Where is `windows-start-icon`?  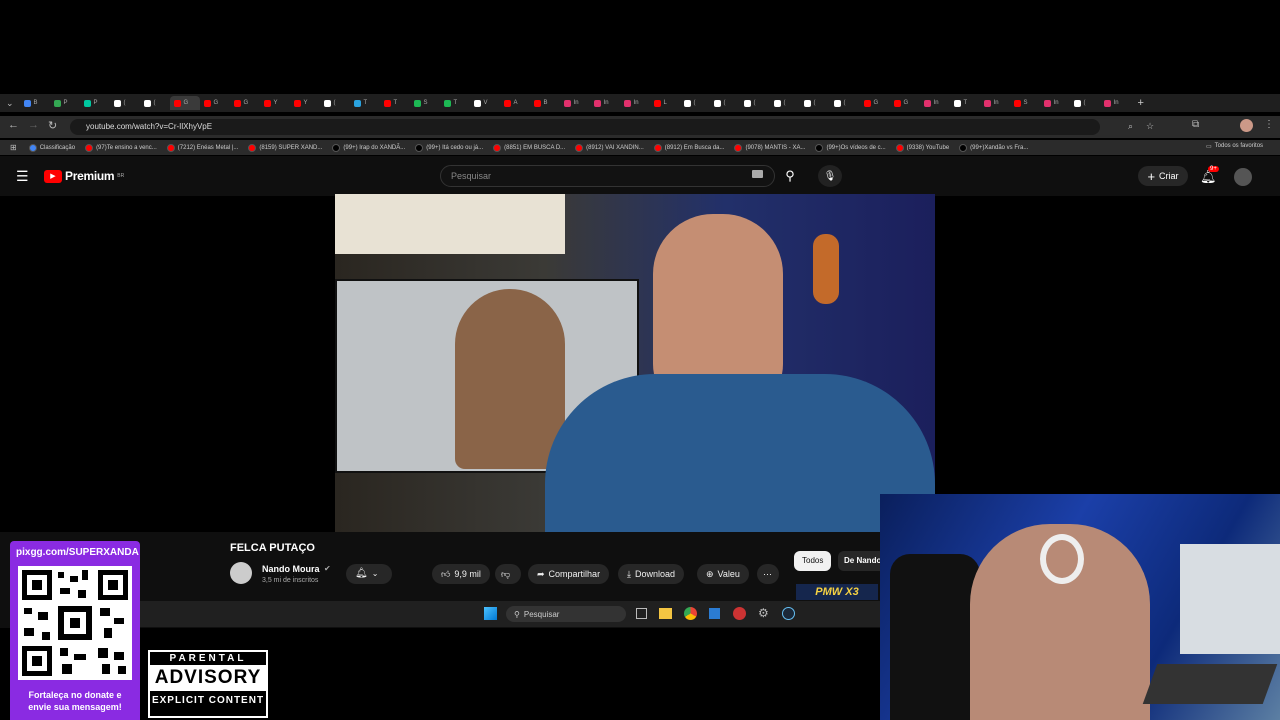
windows-start-icon is located at coordinates (490, 613).